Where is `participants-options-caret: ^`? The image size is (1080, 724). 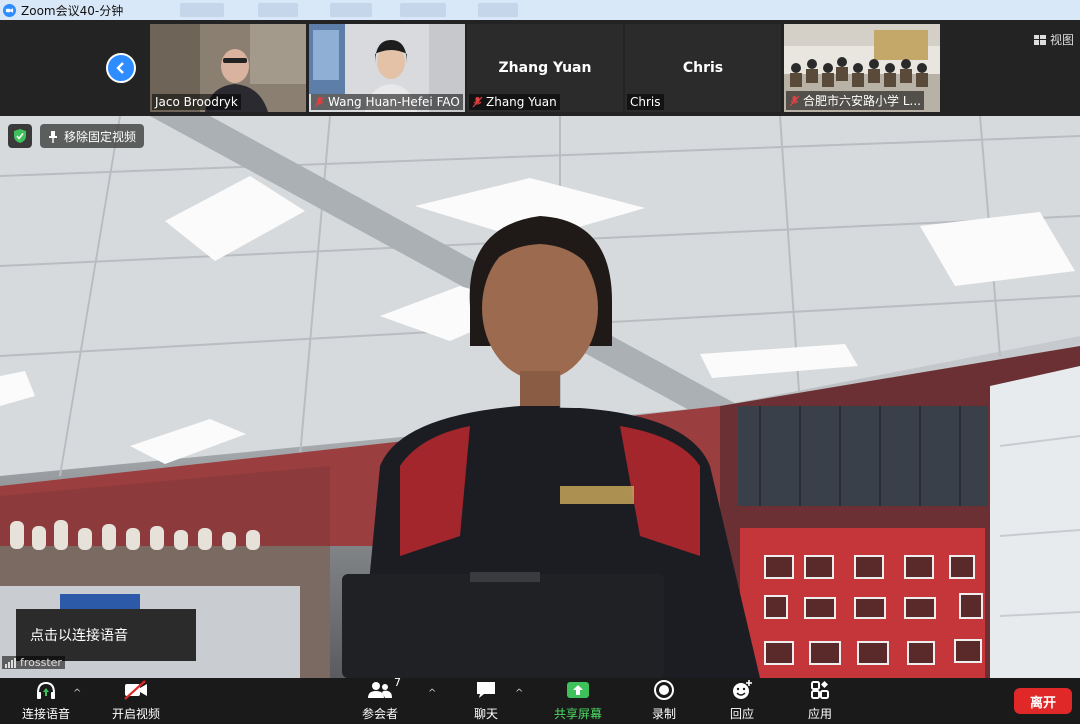 participants-options-caret: ^ is located at coordinates (432, 693).